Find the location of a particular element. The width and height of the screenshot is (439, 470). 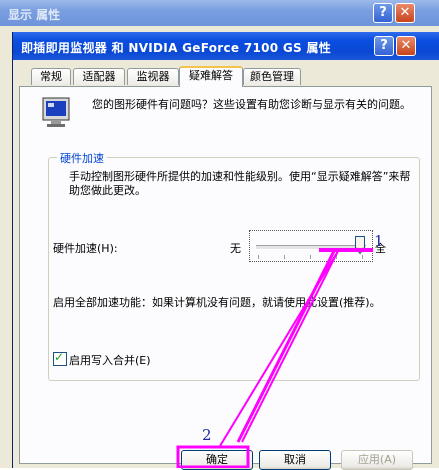

tab-general: 常规 is located at coordinates (51, 76).